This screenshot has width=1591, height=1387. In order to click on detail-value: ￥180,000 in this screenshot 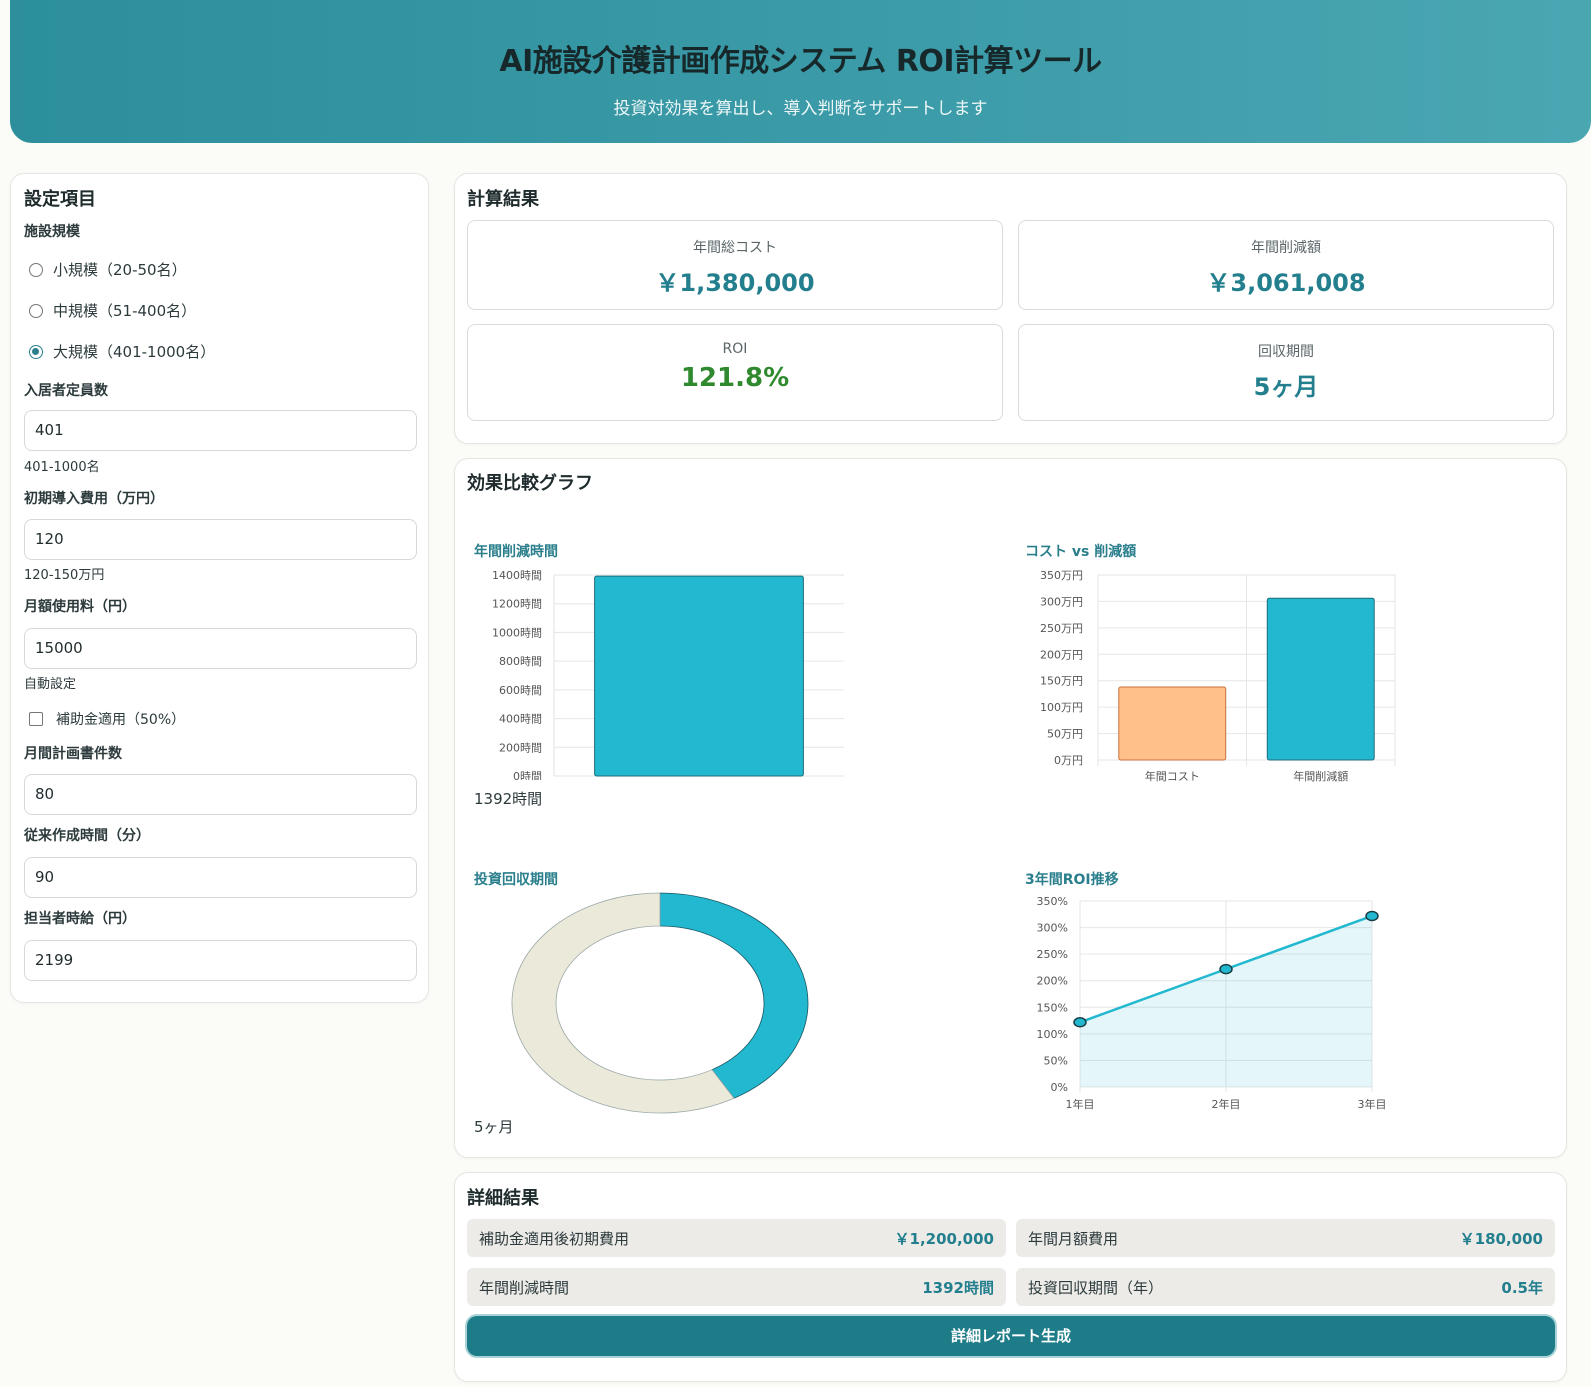, I will do `click(1501, 1238)`.